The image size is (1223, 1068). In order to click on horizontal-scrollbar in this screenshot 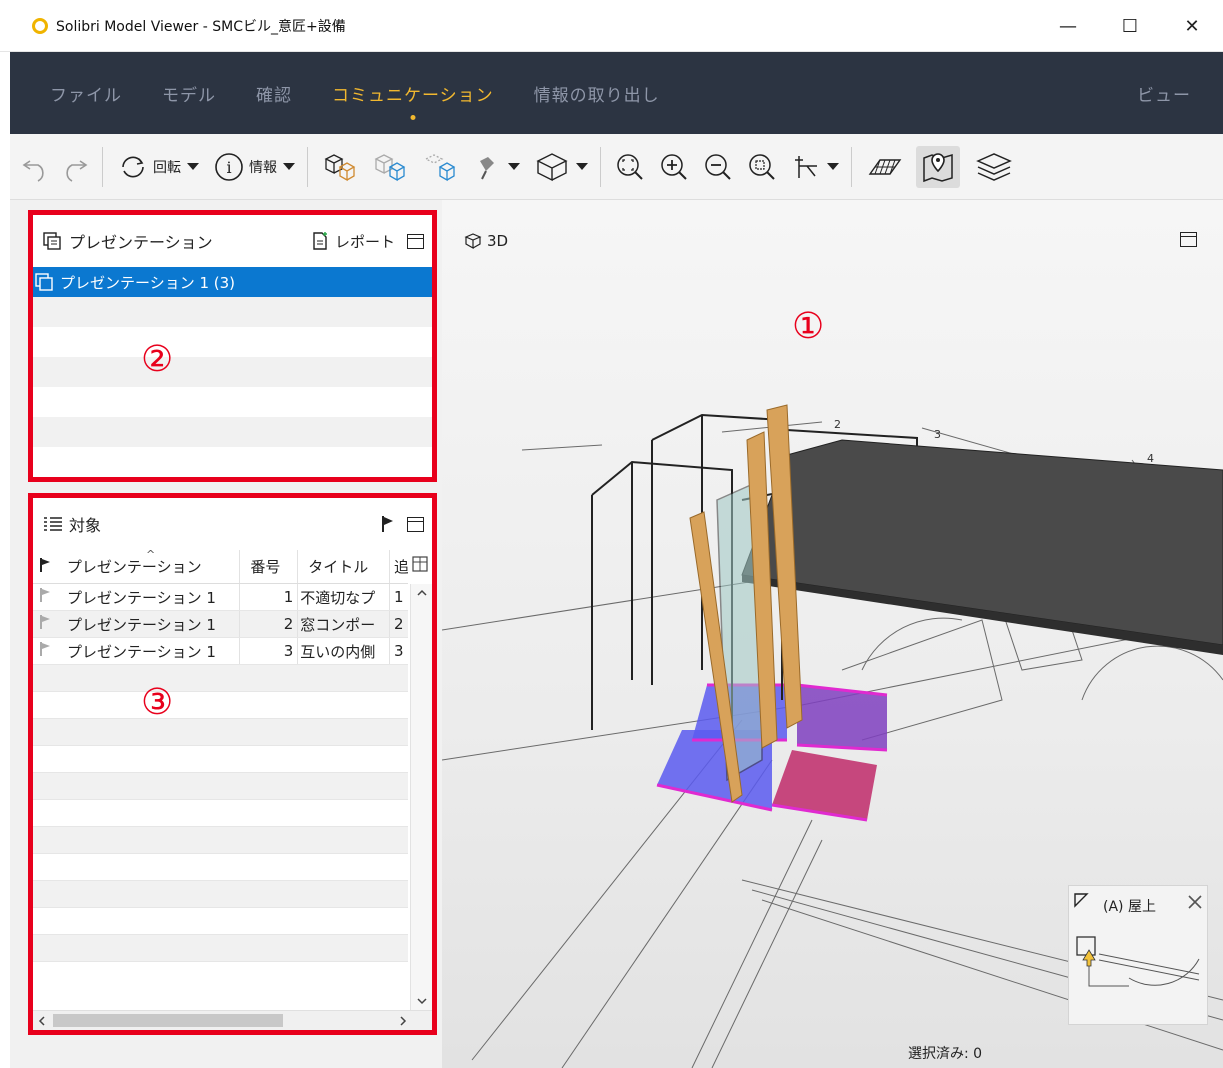, I will do `click(232, 1020)`.